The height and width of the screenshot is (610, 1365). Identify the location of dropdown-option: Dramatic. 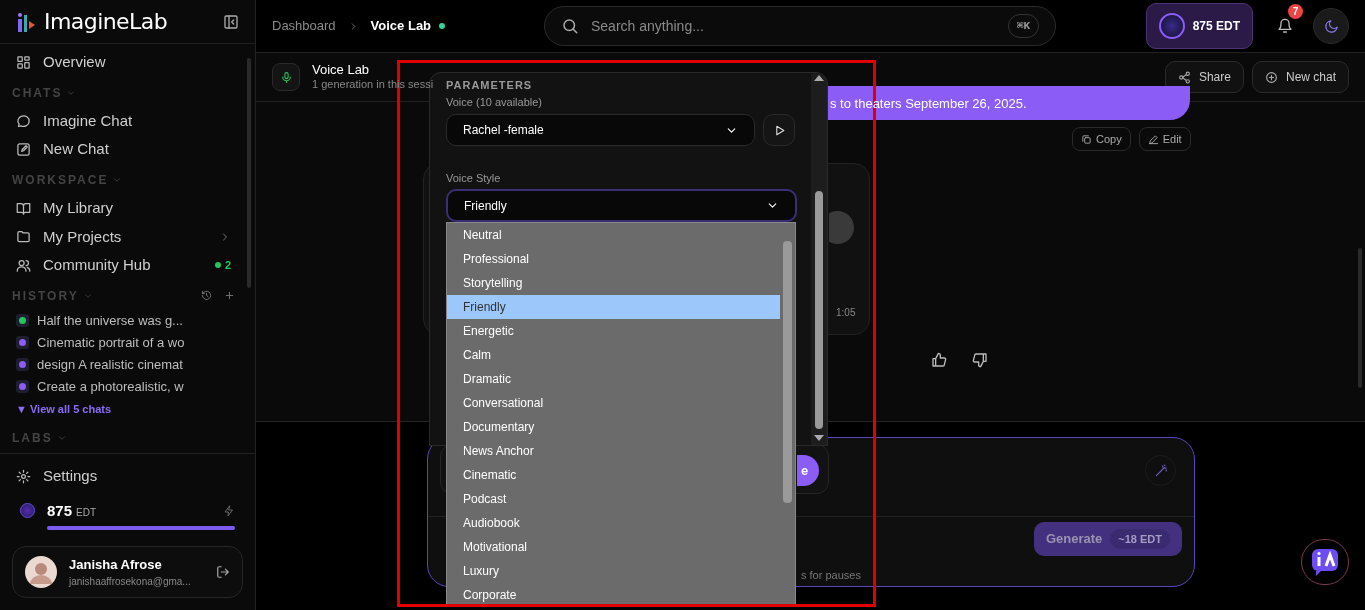
(613, 379).